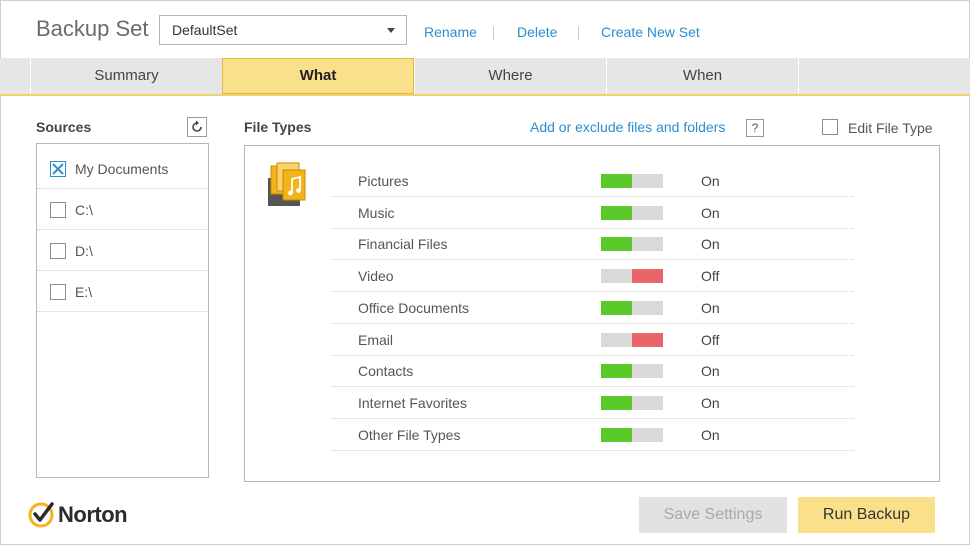  Describe the element at coordinates (318, 76) in the screenshot. I see `tab-what: What` at that location.